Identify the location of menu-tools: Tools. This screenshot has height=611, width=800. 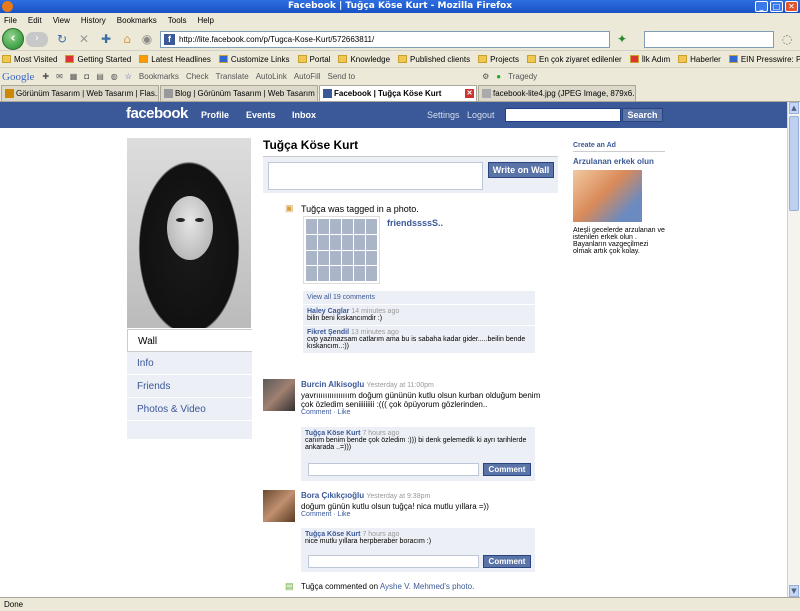
(177, 20).